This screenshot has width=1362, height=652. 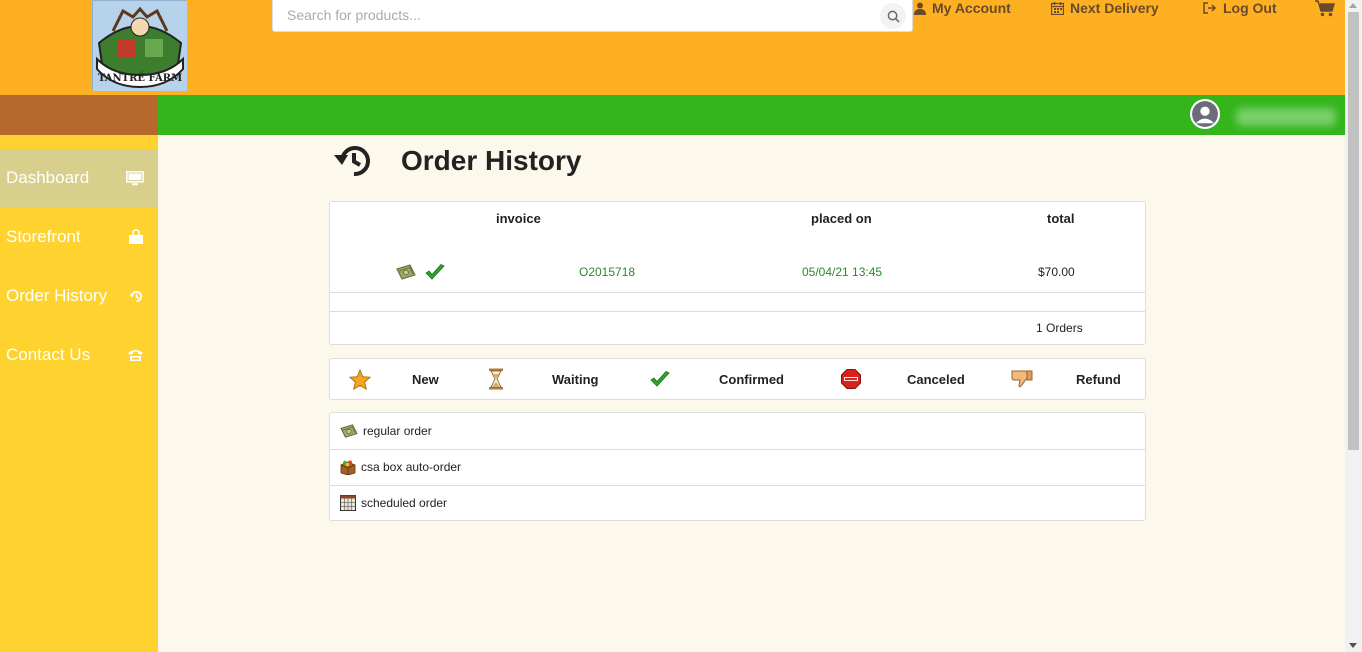 I want to click on log-out-label: Log Out, so click(x=1250, y=8).